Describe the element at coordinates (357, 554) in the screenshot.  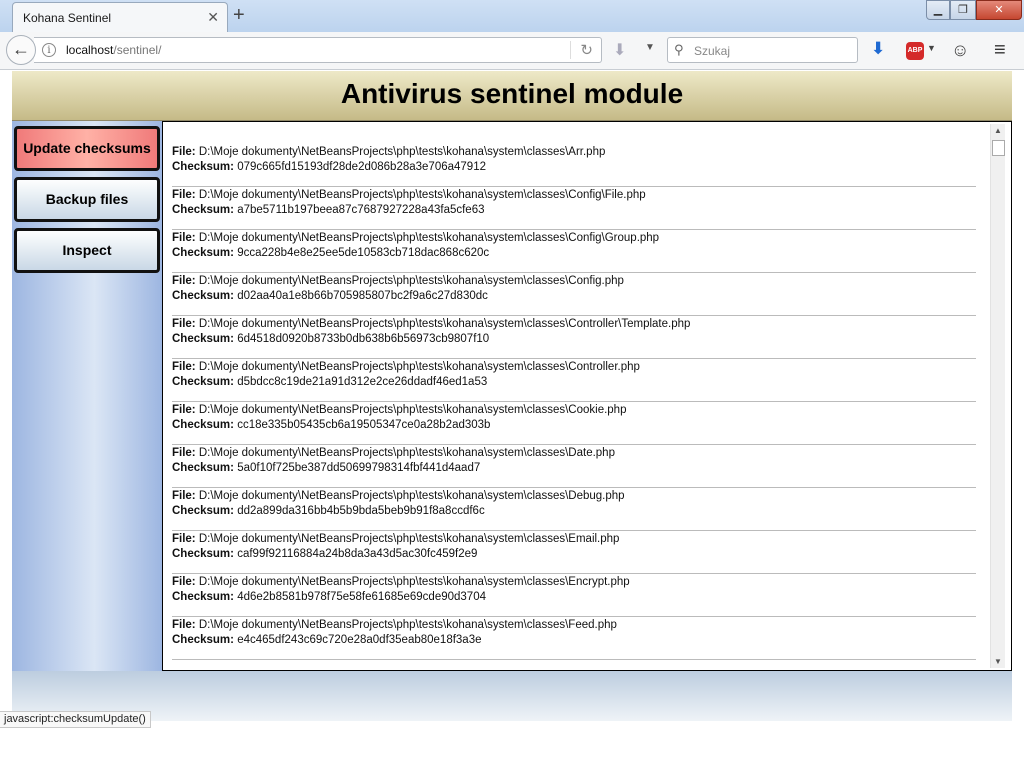
I see `checksum-value: caf99f92116884a24b8da3a43d5ac30fc459f2e9` at that location.